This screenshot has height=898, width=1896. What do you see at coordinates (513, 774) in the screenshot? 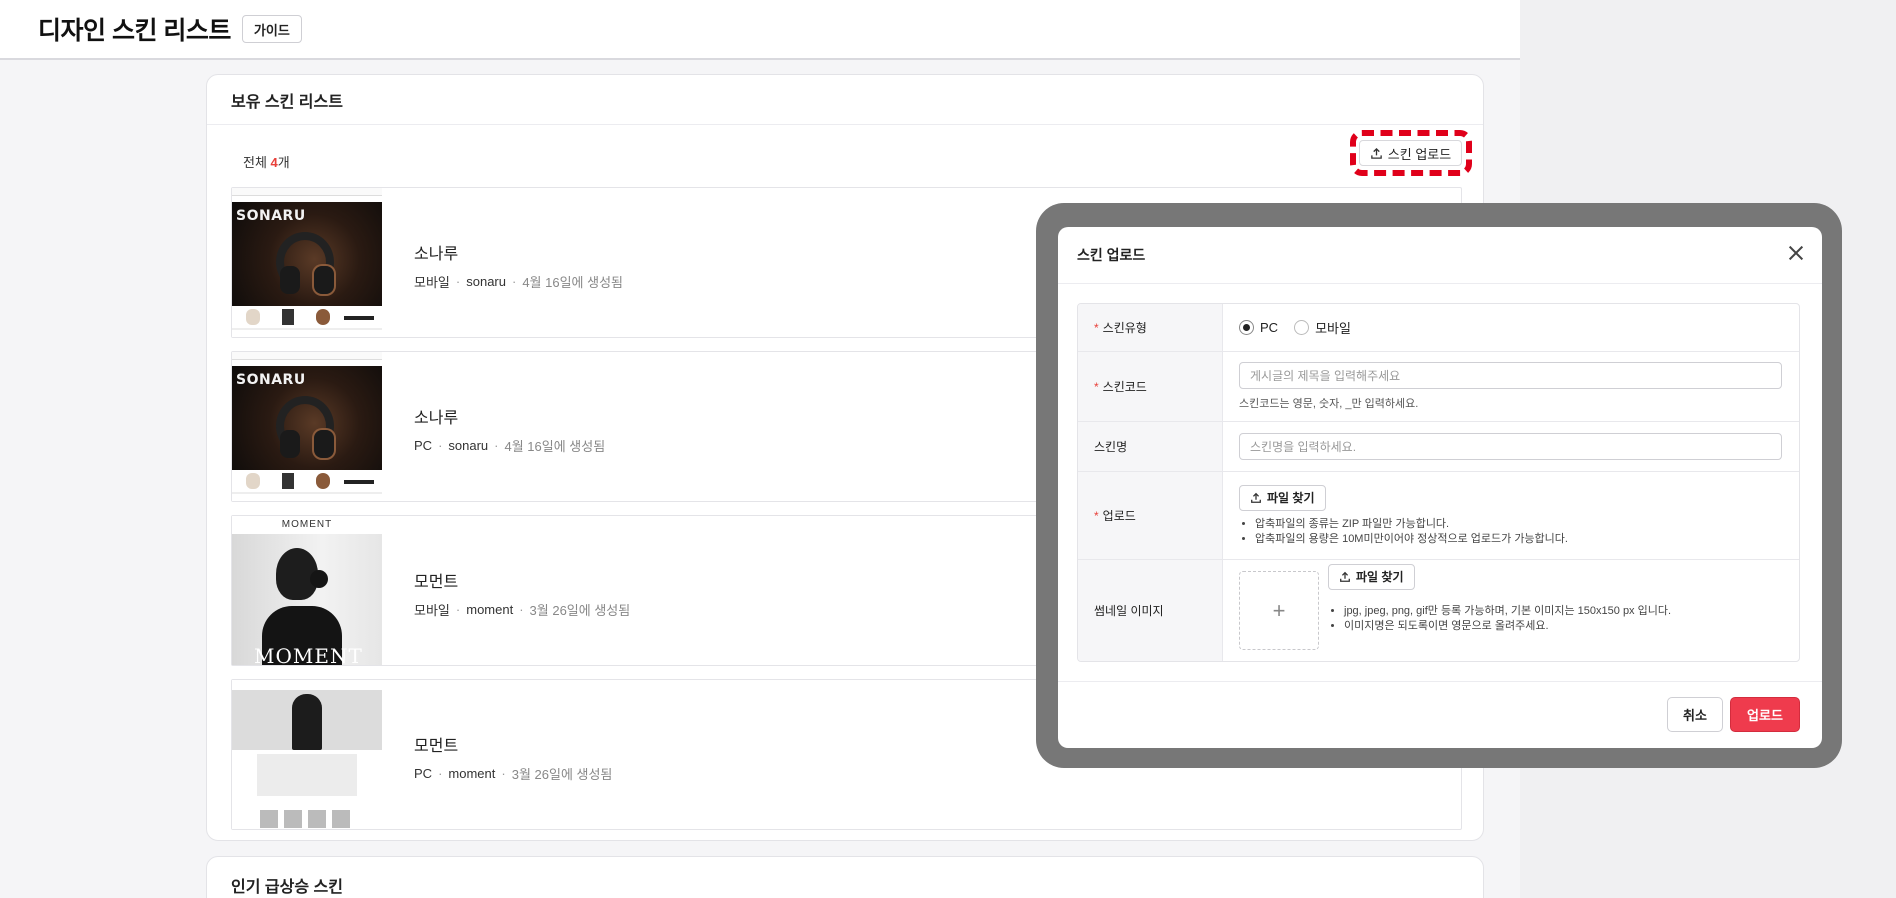
I see `skin-meta: PC · moment · 3월 26일에 생성됨` at bounding box center [513, 774].